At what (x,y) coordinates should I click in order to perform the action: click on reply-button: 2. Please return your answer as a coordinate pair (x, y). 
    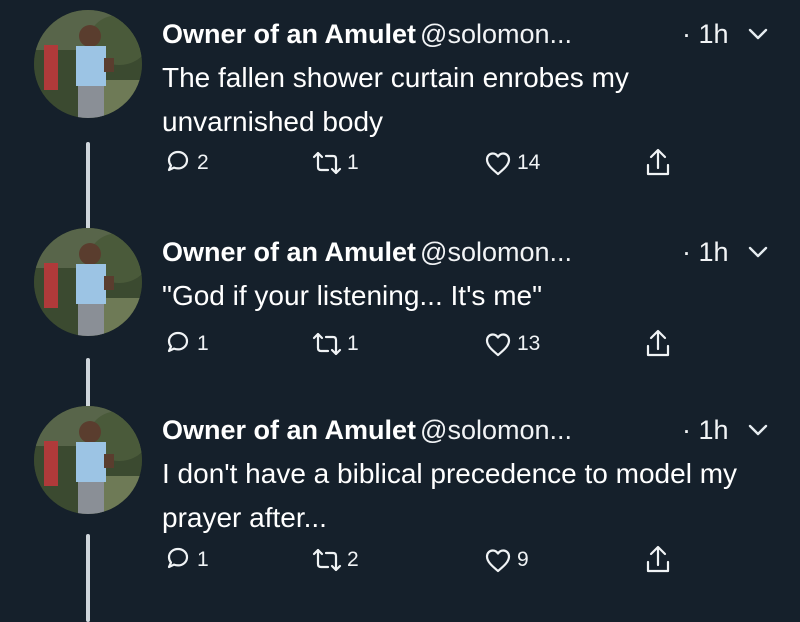
    Looking at the image, I should click on (185, 163).